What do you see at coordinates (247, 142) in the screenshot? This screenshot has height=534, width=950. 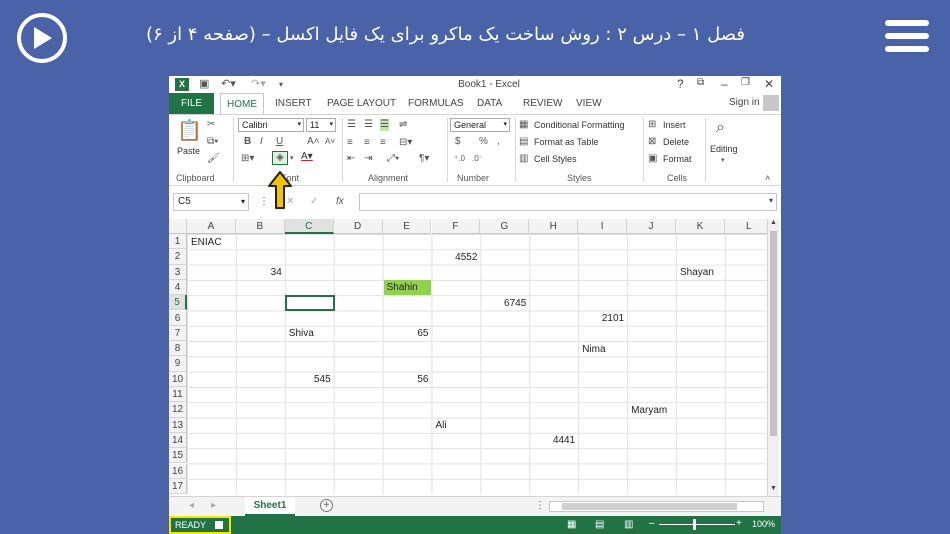 I see `bold-button: B` at bounding box center [247, 142].